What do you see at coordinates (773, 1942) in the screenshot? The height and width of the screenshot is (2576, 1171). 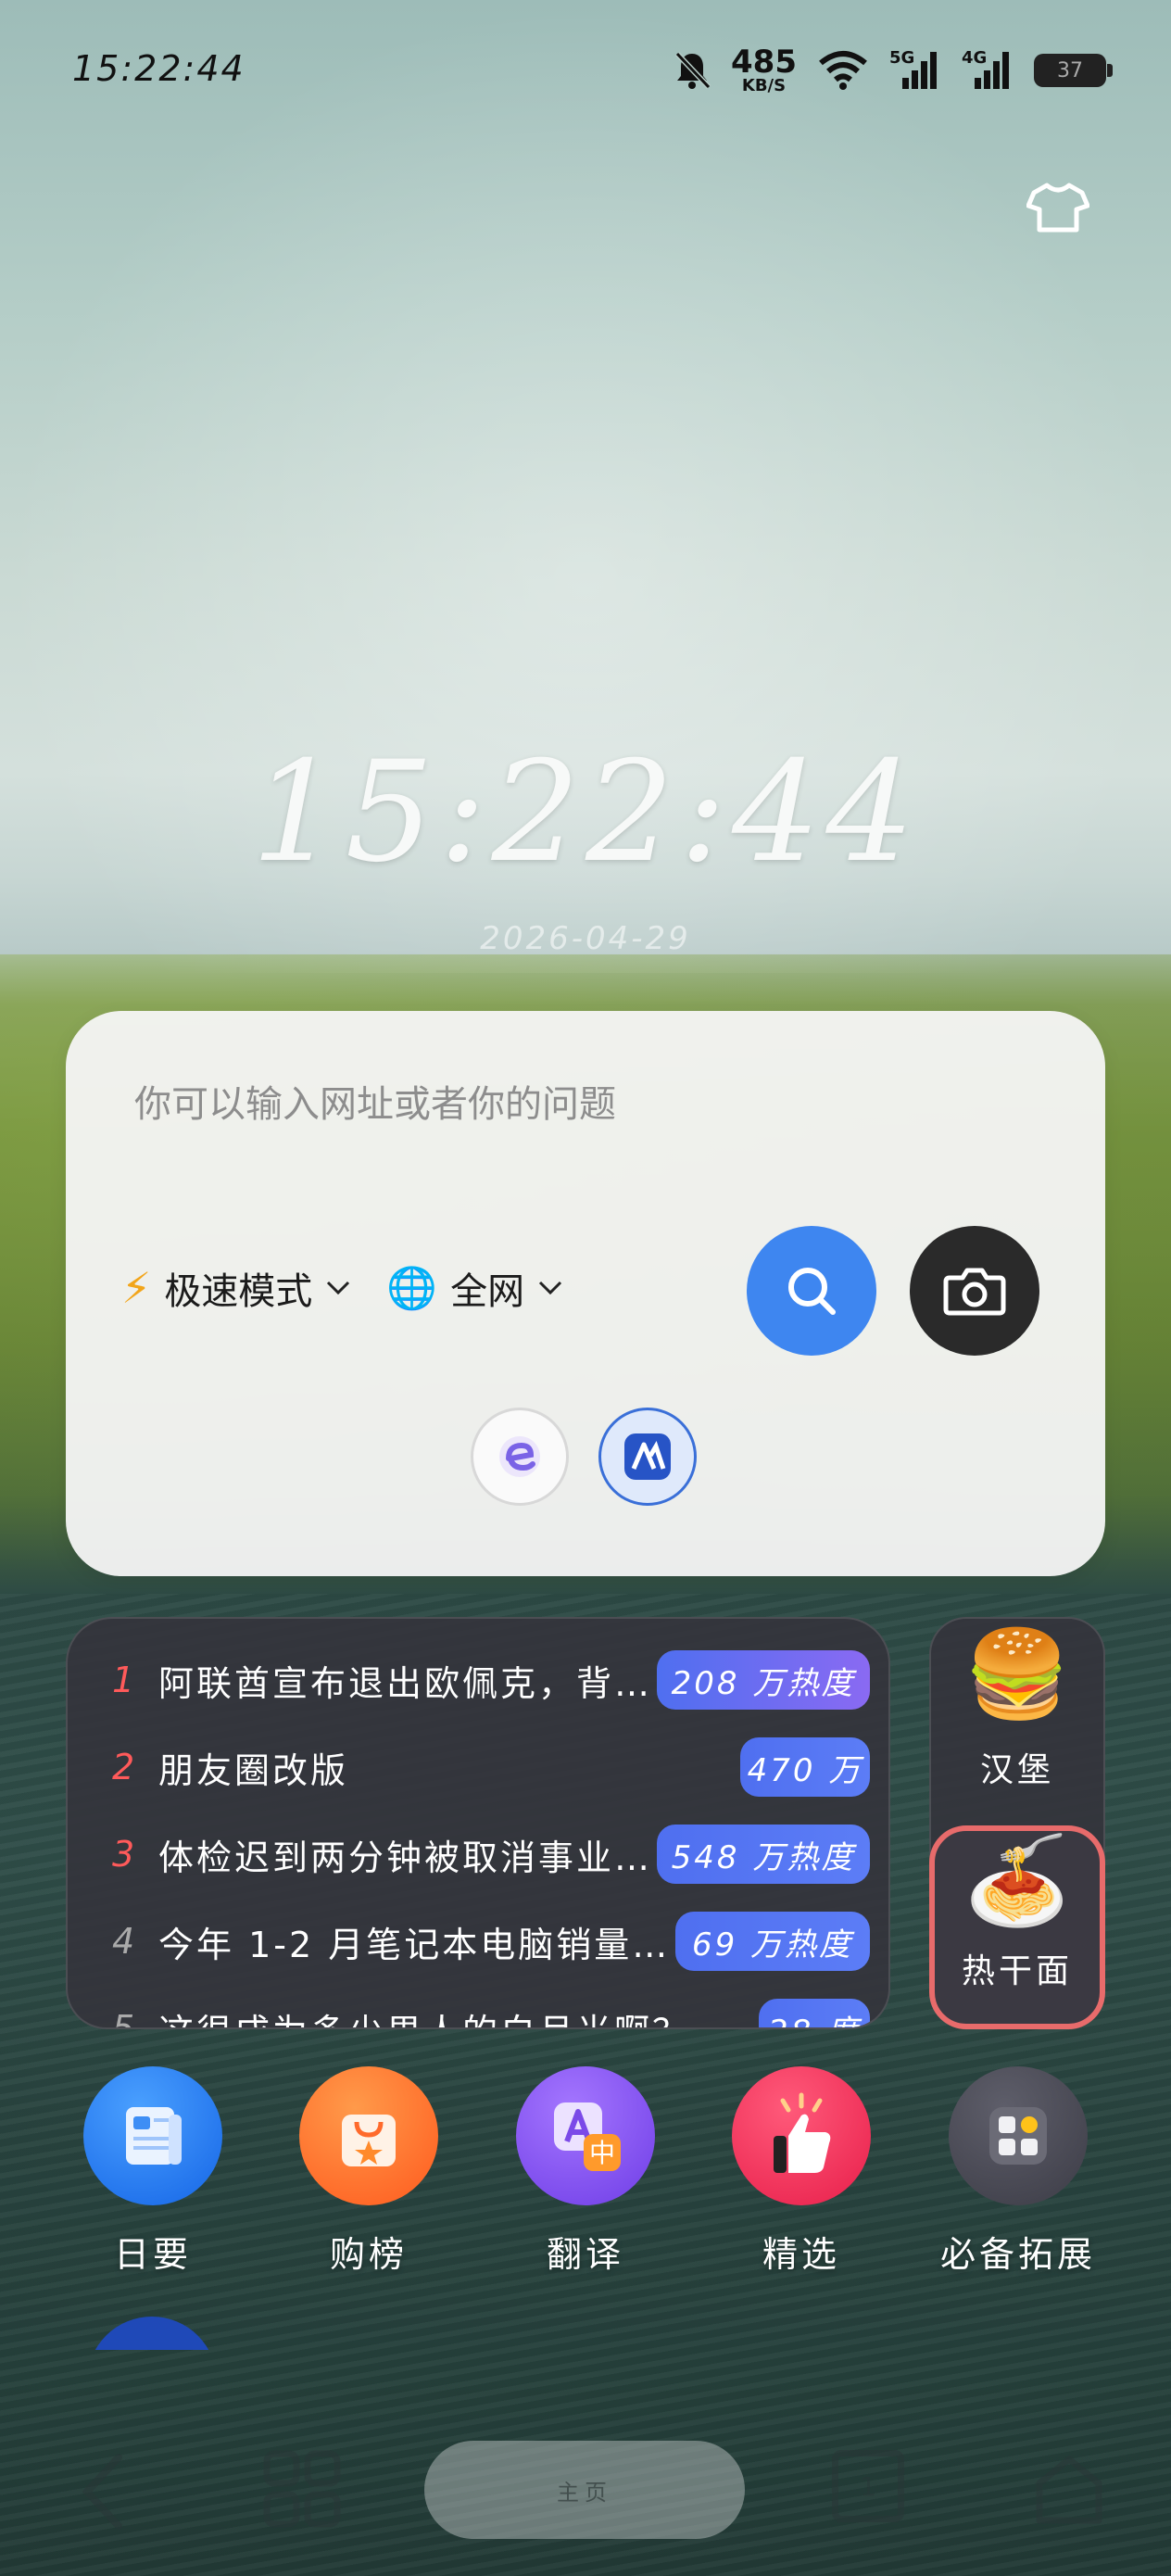 I see `heat-badge: 69 万热度` at bounding box center [773, 1942].